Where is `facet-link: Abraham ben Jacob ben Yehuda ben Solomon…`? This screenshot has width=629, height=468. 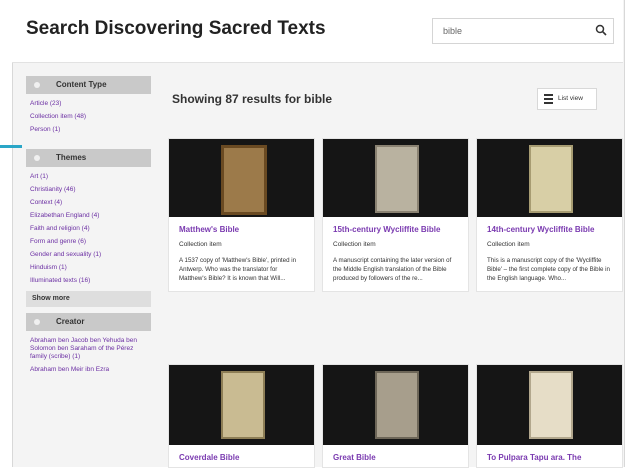 facet-link: Abraham ben Jacob ben Yehuda ben Solomon… is located at coordinates (87, 349).